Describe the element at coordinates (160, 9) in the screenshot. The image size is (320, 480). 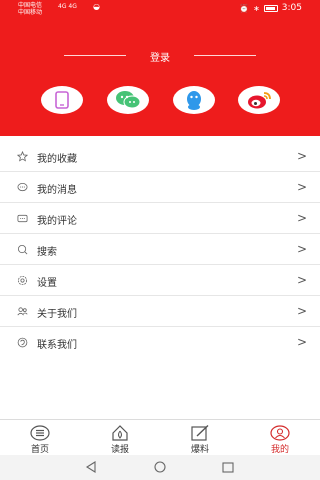
I see `status-bar: 中国电信 中国移动 4G 4G ◒ ⏰ ∗ 3:05` at that location.